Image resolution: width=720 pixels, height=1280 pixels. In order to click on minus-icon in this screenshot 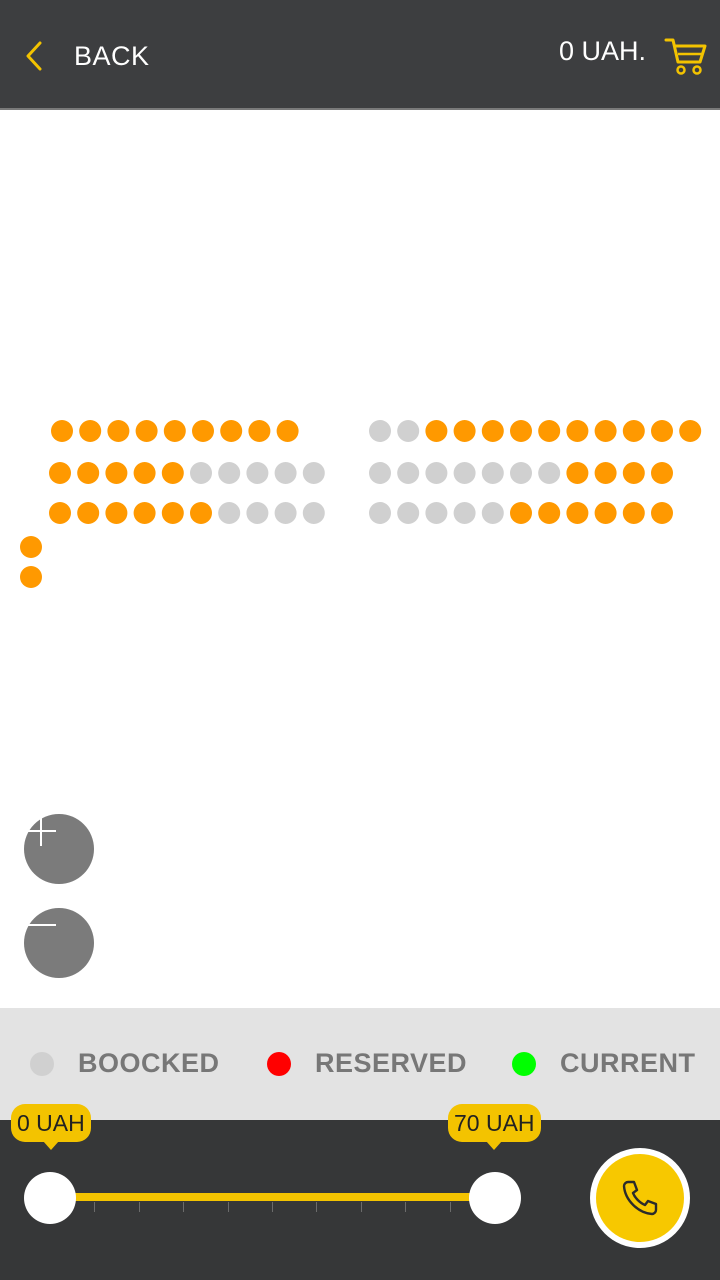, I will do `click(41, 925)`.